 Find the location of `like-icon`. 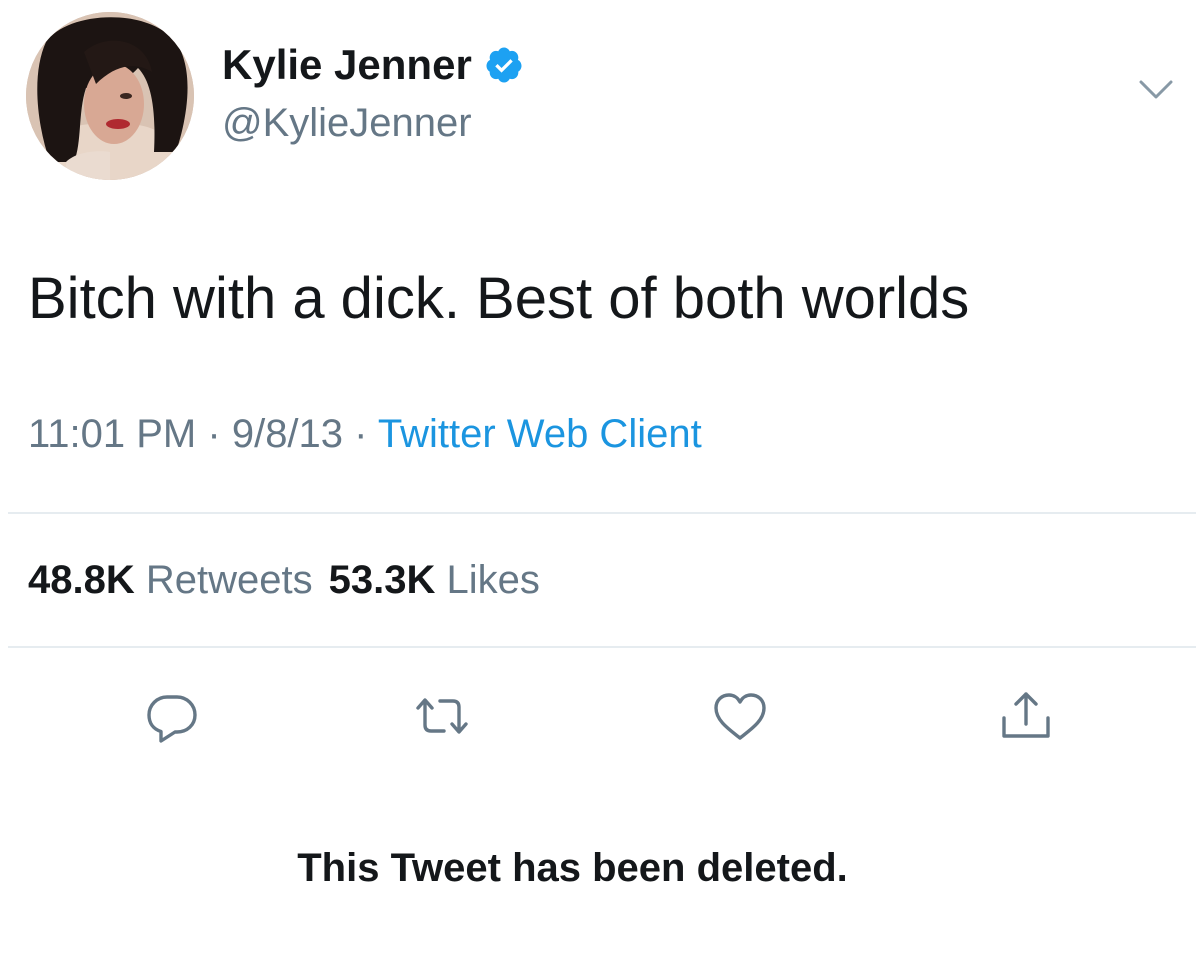

like-icon is located at coordinates (740, 716).